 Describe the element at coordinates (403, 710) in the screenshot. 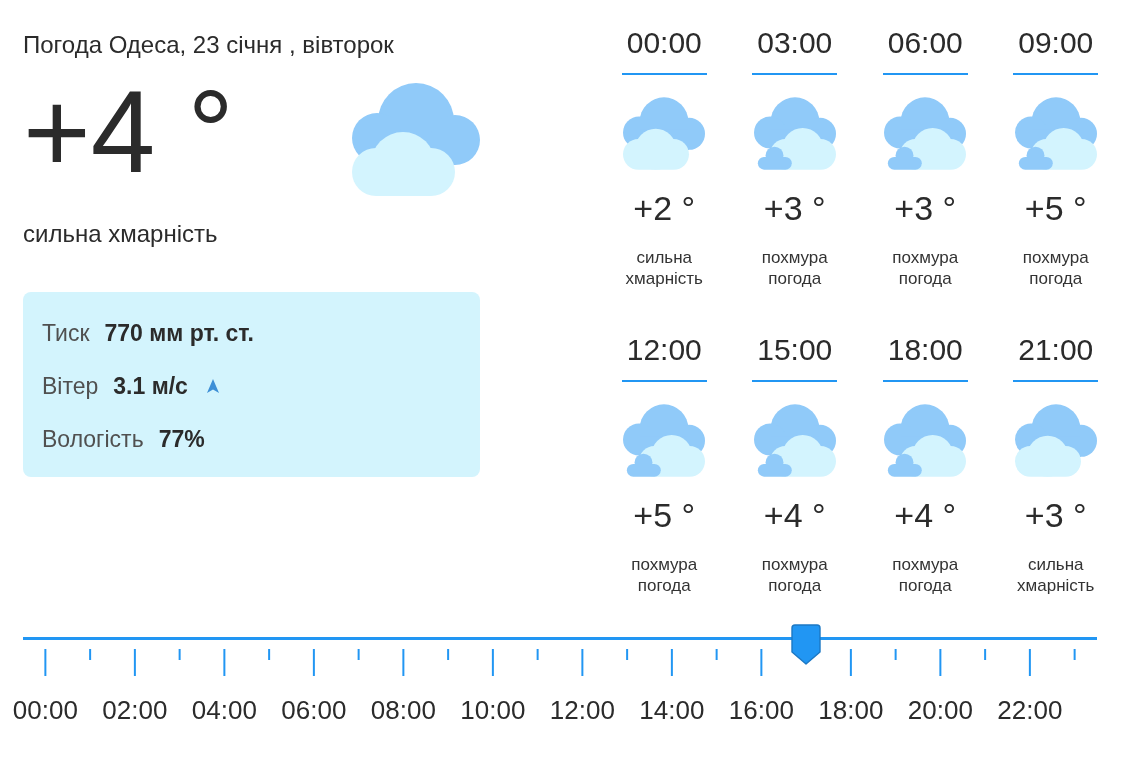

I see `time-label: 08:00` at that location.